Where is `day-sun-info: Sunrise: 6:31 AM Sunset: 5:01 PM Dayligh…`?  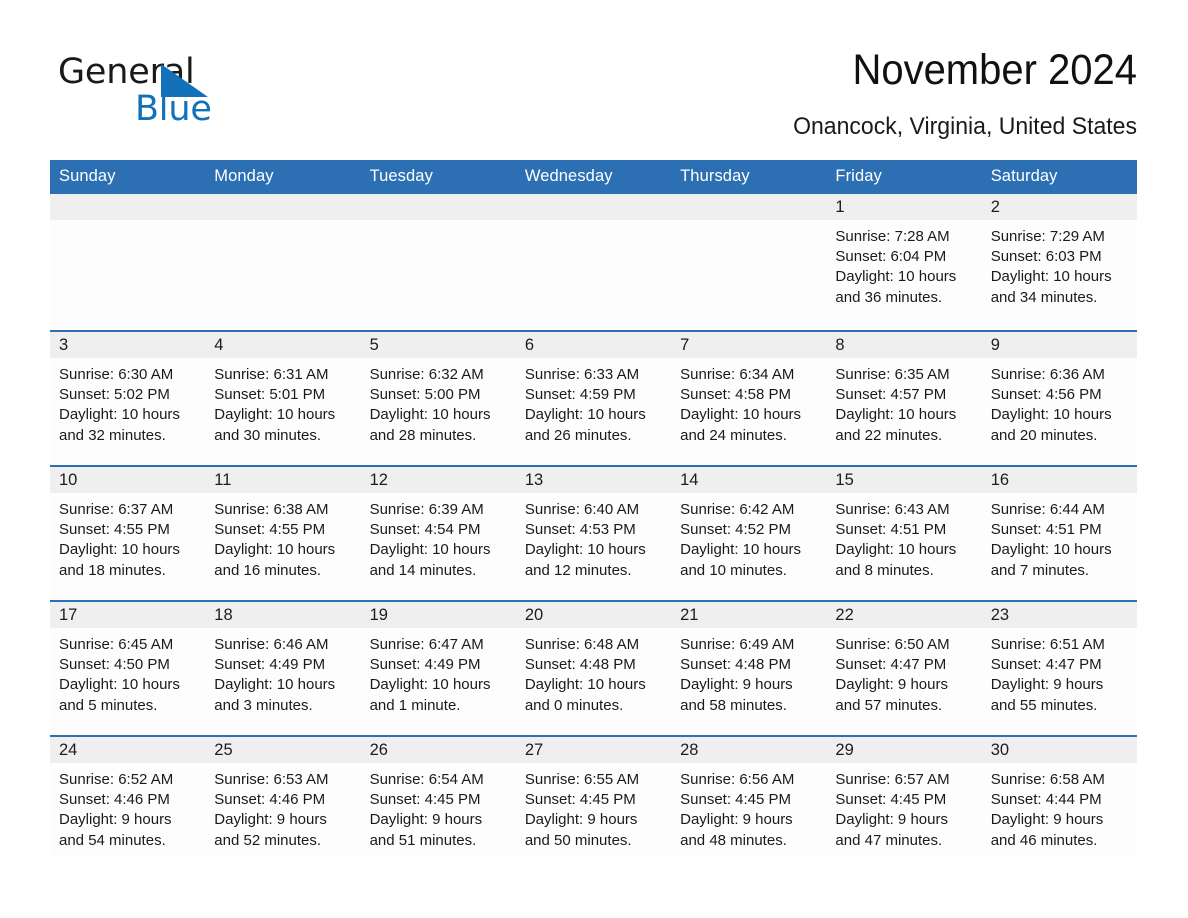 day-sun-info: Sunrise: 6:31 AM Sunset: 5:01 PM Dayligh… is located at coordinates (275, 405).